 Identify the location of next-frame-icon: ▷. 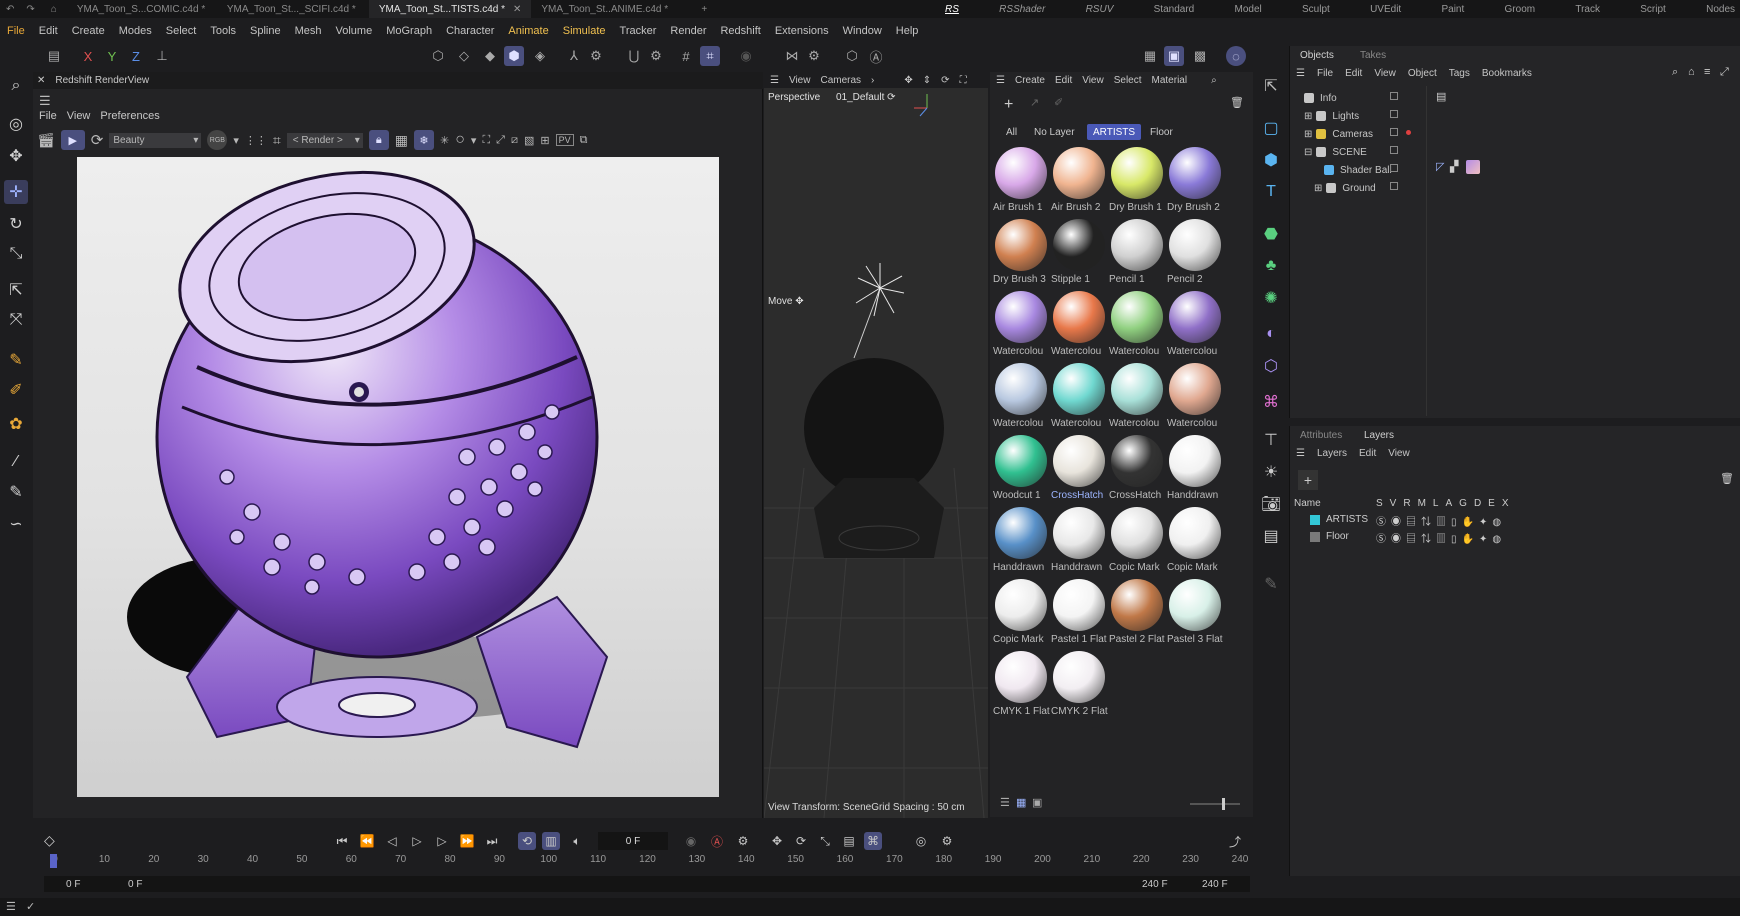
(442, 841).